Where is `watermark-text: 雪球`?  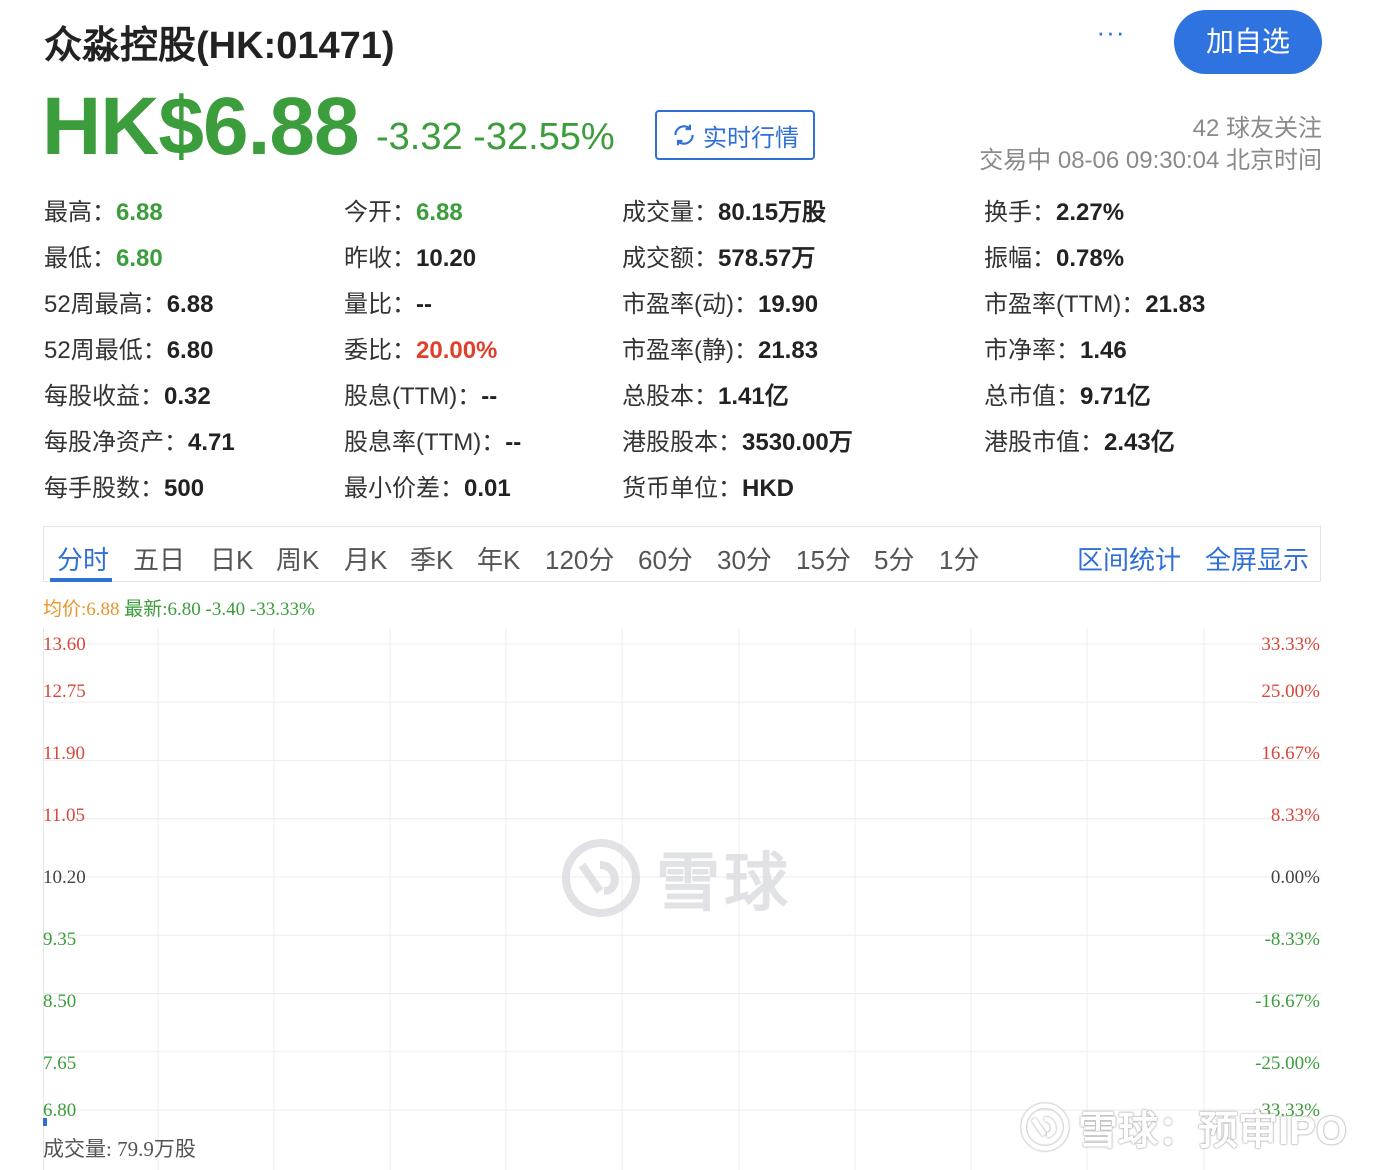 watermark-text: 雪球 is located at coordinates (724, 883).